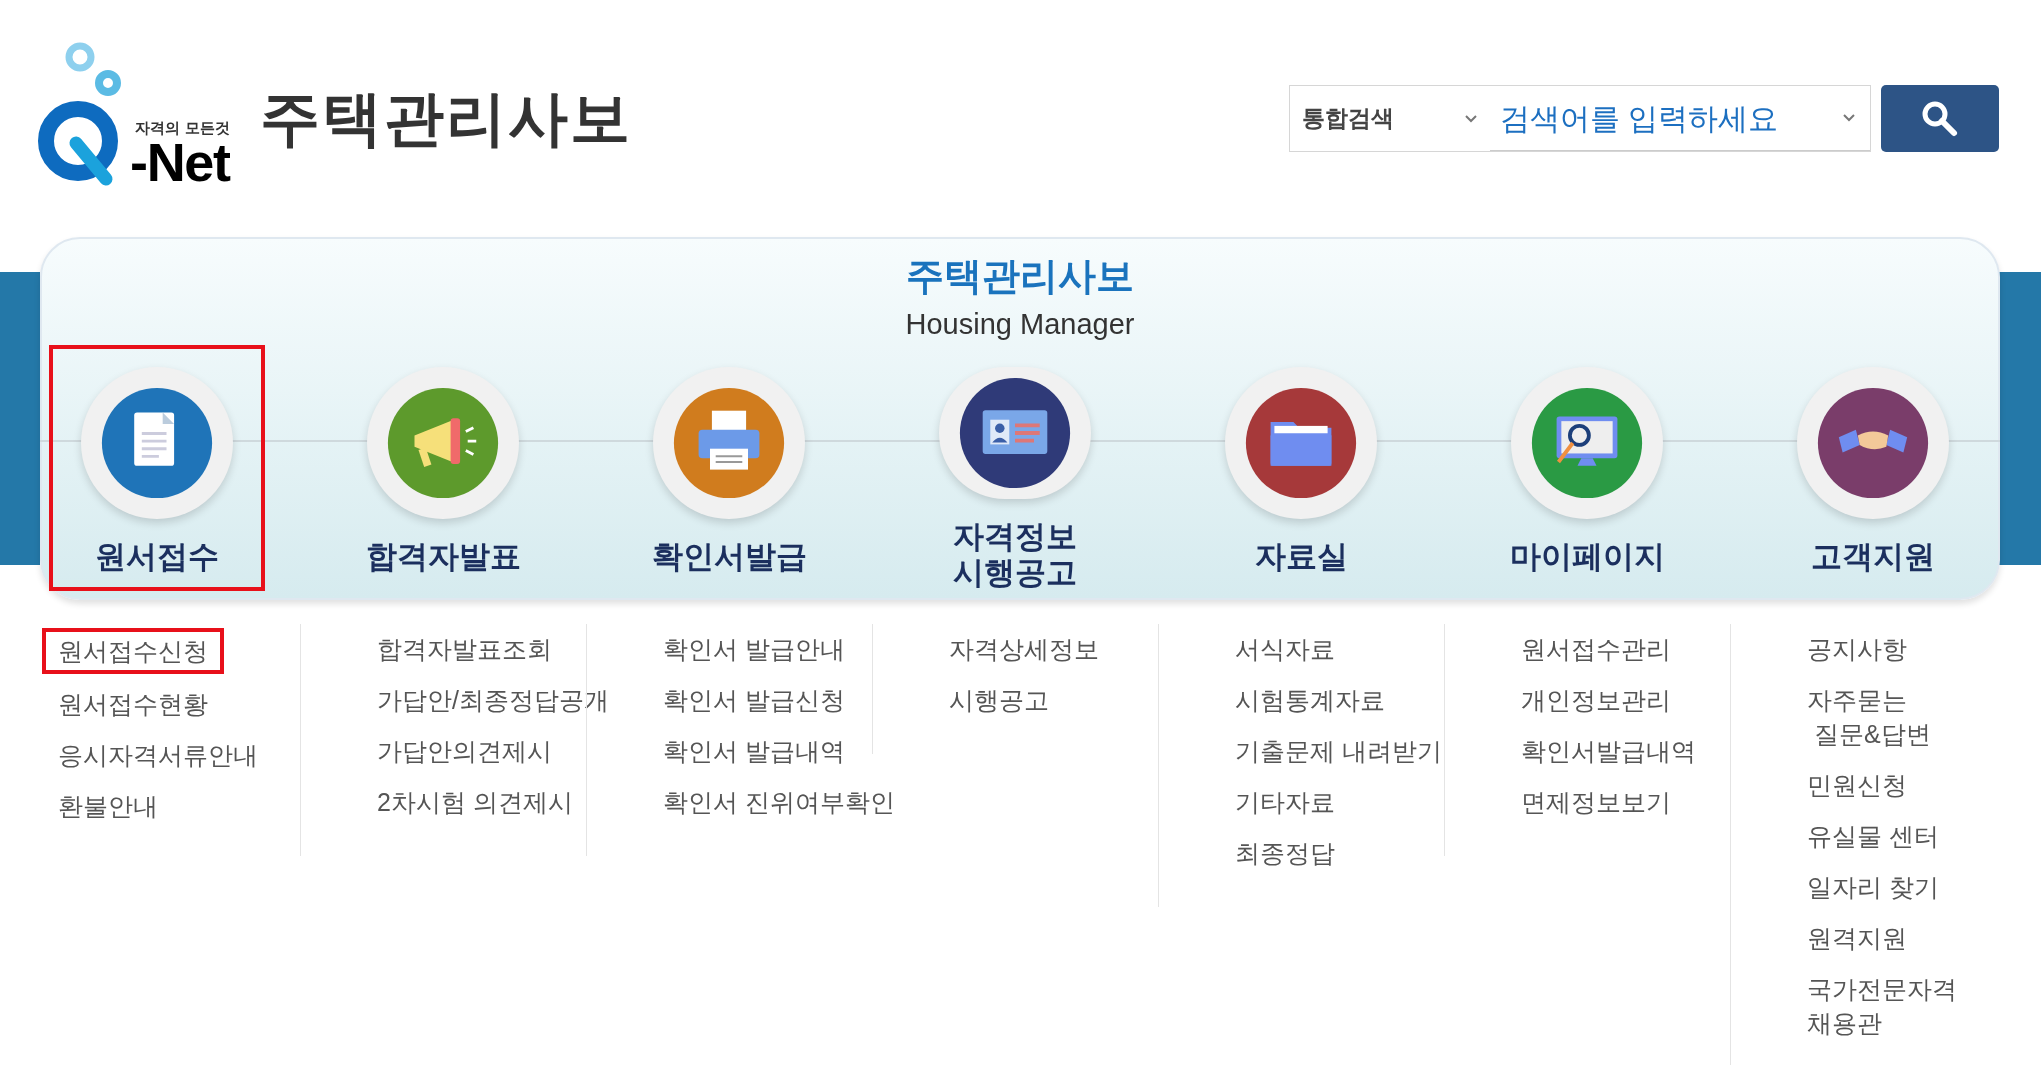 The height and width of the screenshot is (1065, 2041). Describe the element at coordinates (1024, 649) in the screenshot. I see `submenu-link: 자격상세정보` at that location.